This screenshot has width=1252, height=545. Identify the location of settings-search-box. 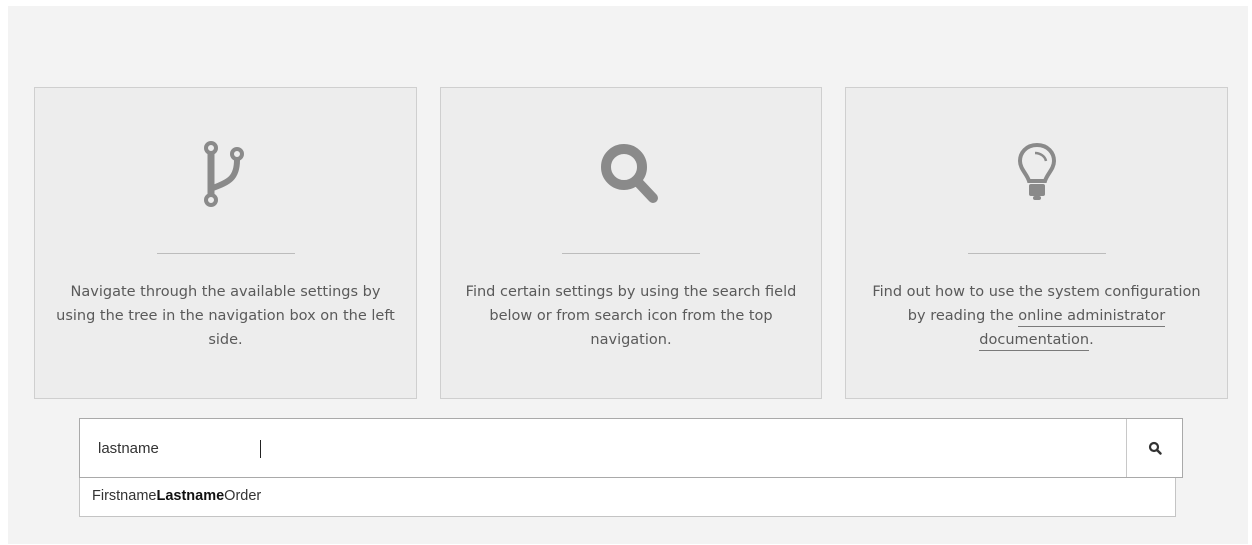
(631, 448).